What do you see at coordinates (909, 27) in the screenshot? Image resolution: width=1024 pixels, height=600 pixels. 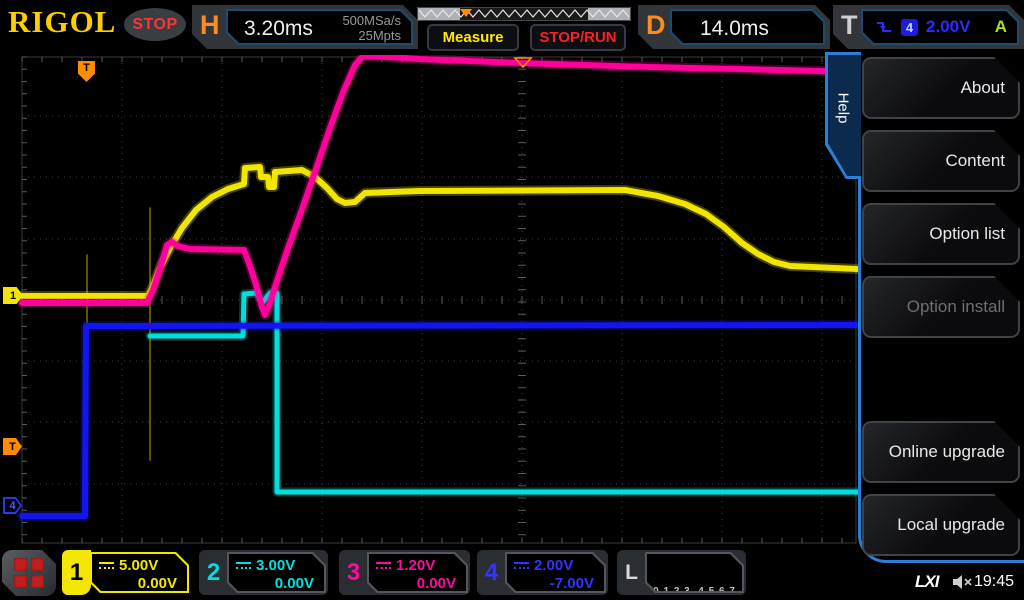 I see `trigger-source-badge: 4` at bounding box center [909, 27].